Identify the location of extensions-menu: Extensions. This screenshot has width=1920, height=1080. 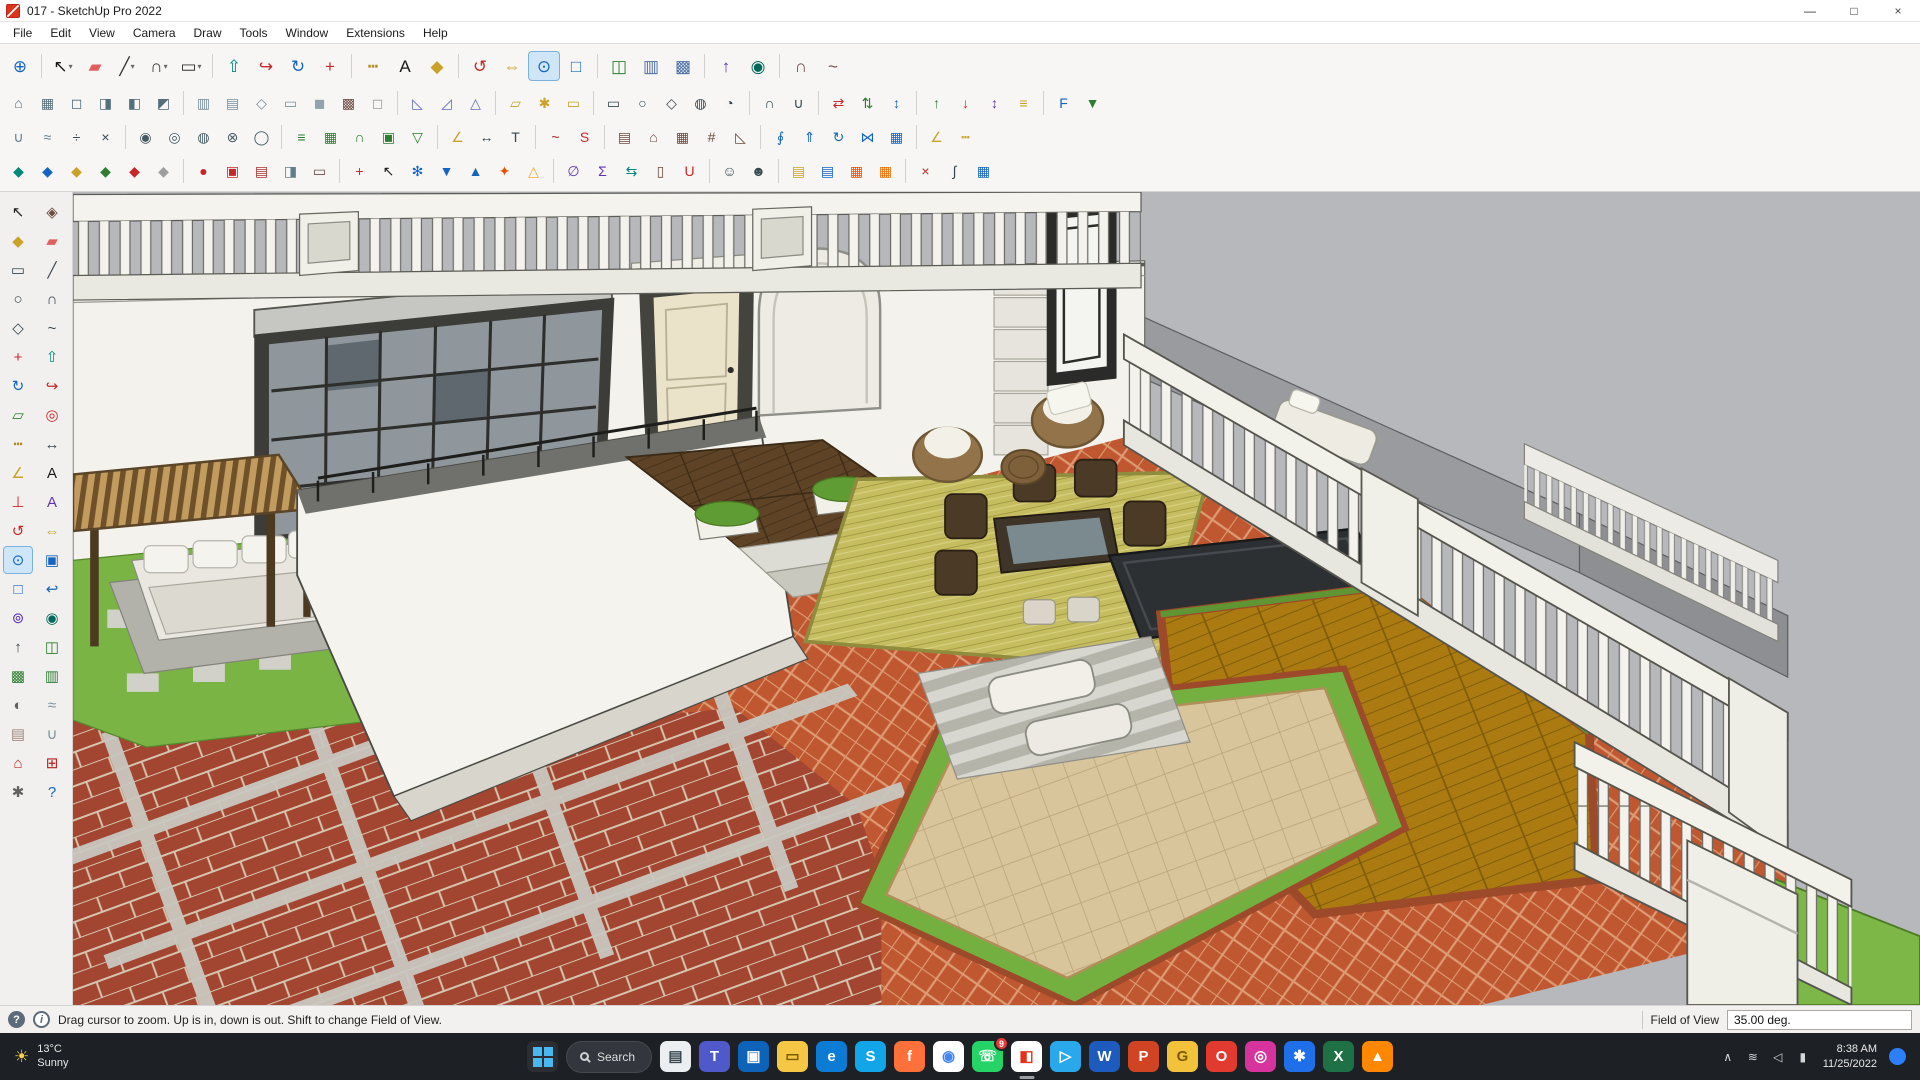
(375, 33).